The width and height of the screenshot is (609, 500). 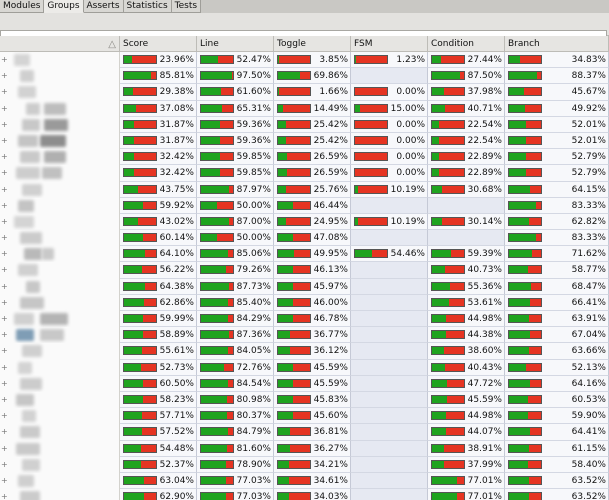 I want to click on table-row: +60.50% 84.54% 45.59% 47.72% 64.16%, so click(x=304, y=383).